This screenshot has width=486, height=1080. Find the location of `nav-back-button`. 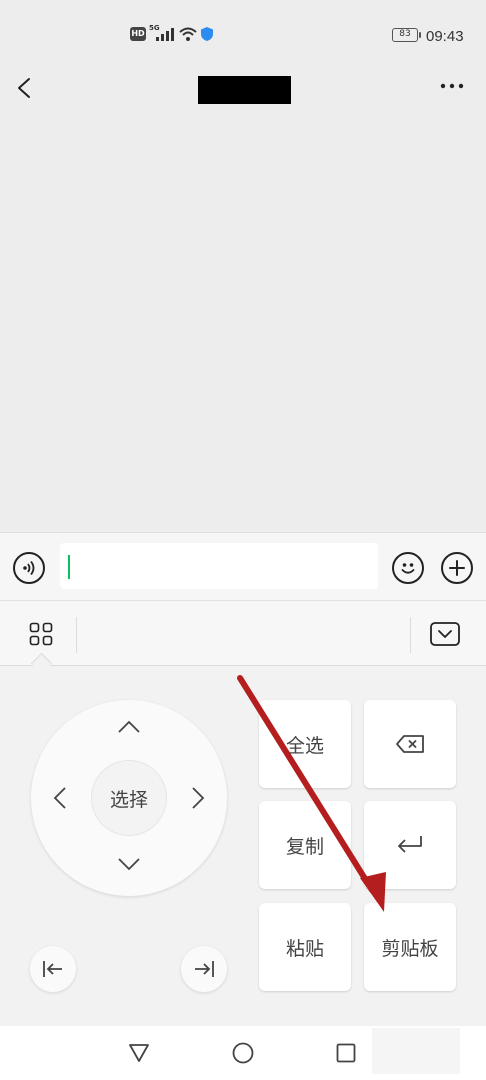

nav-back-button is located at coordinates (139, 1053).